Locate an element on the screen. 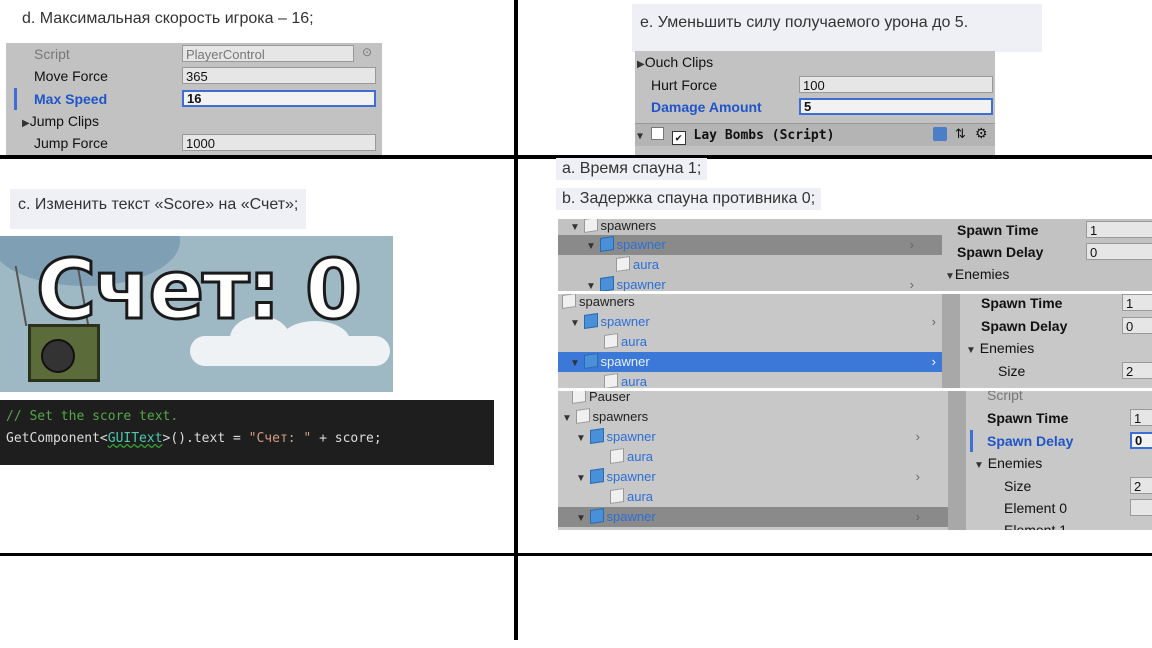 This screenshot has height=648, width=1152. gear-icon: ⚙ is located at coordinates (981, 133).